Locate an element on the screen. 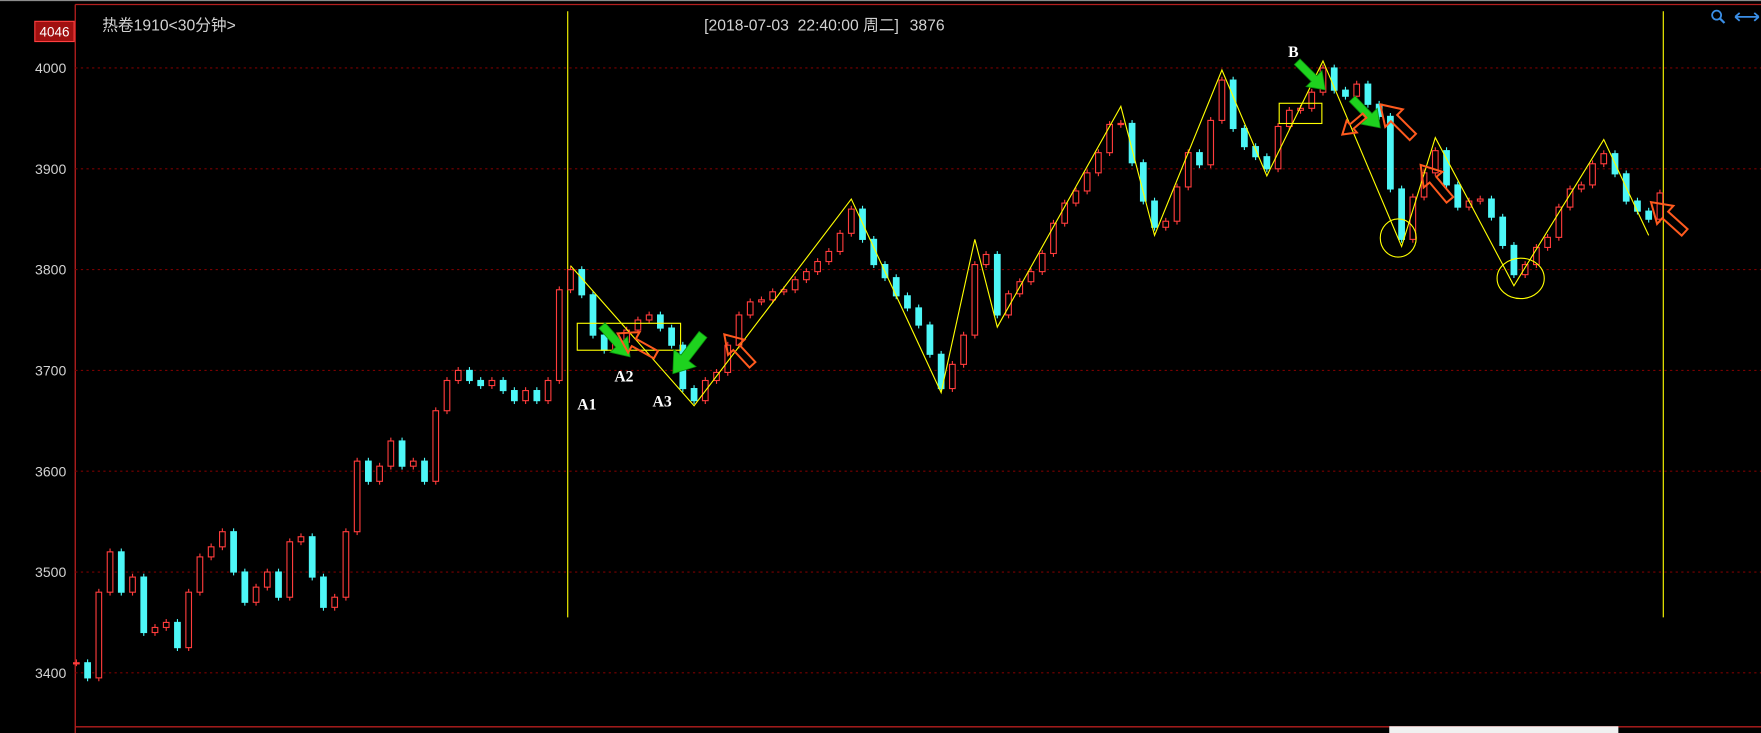 The width and height of the screenshot is (1761, 733). axis-max-marker: 4046 is located at coordinates (54, 31).